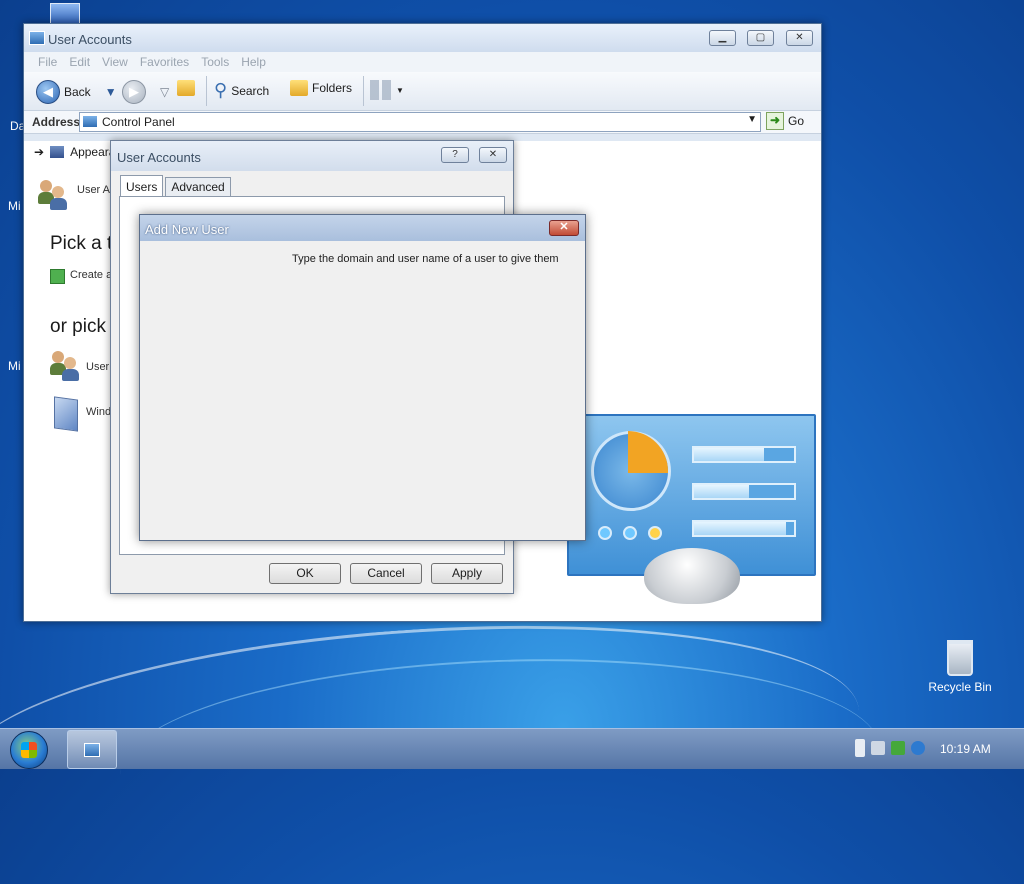 This screenshot has height=884, width=1024. I want to click on go-arrow-icon: ➜, so click(775, 121).